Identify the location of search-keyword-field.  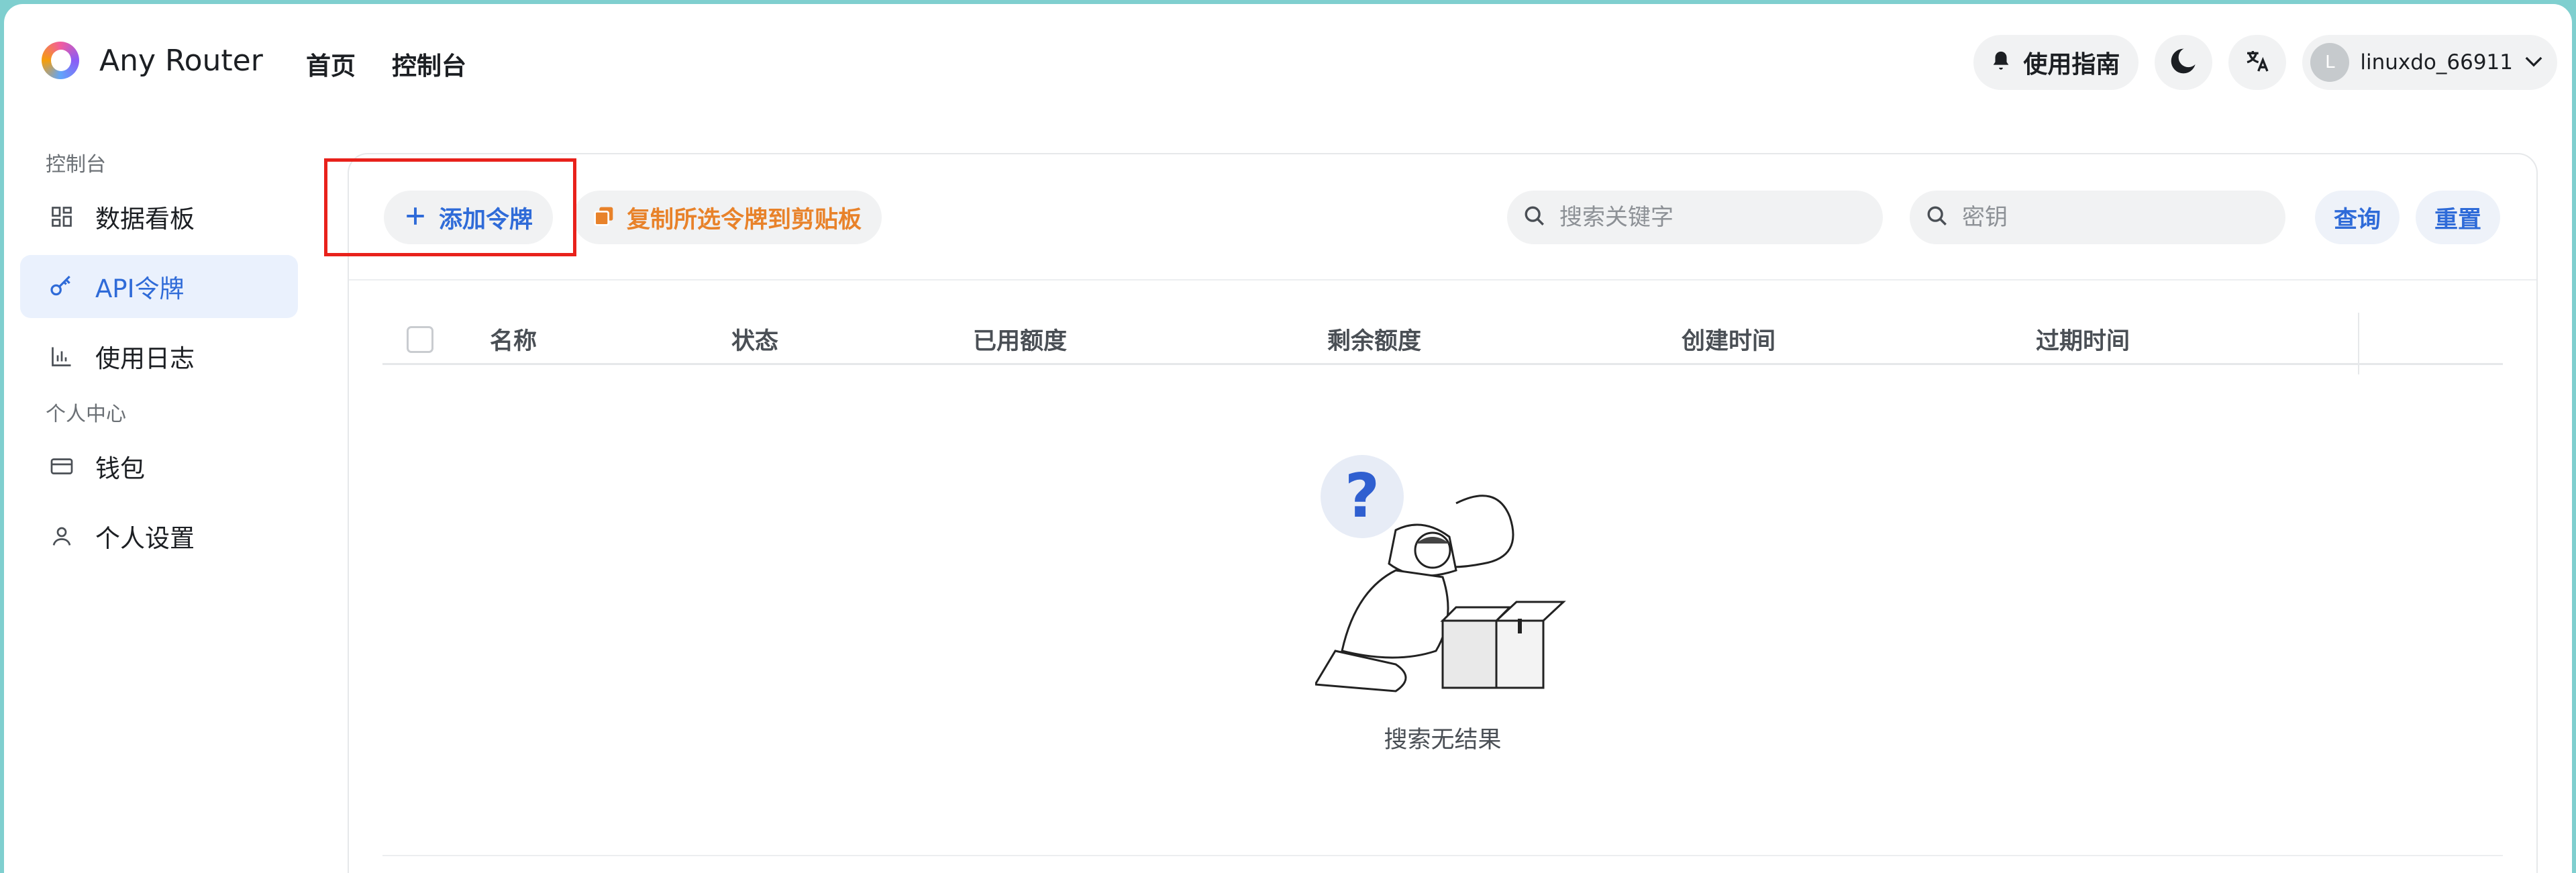
(1695, 217).